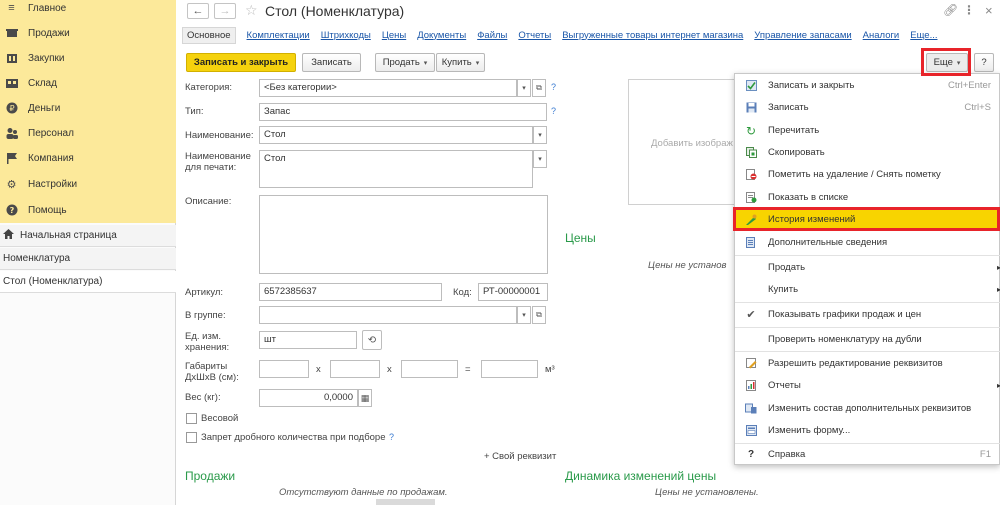  What do you see at coordinates (88, 10) in the screenshot?
I see `sidebar-item-main: ≡ Главное` at bounding box center [88, 10].